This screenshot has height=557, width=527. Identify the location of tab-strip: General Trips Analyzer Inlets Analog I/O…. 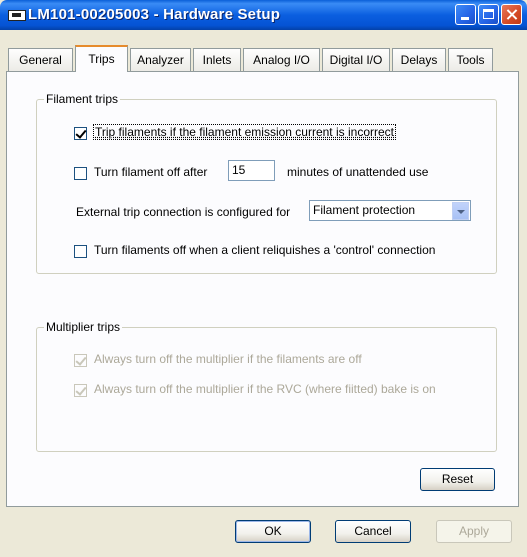
(263, 58).